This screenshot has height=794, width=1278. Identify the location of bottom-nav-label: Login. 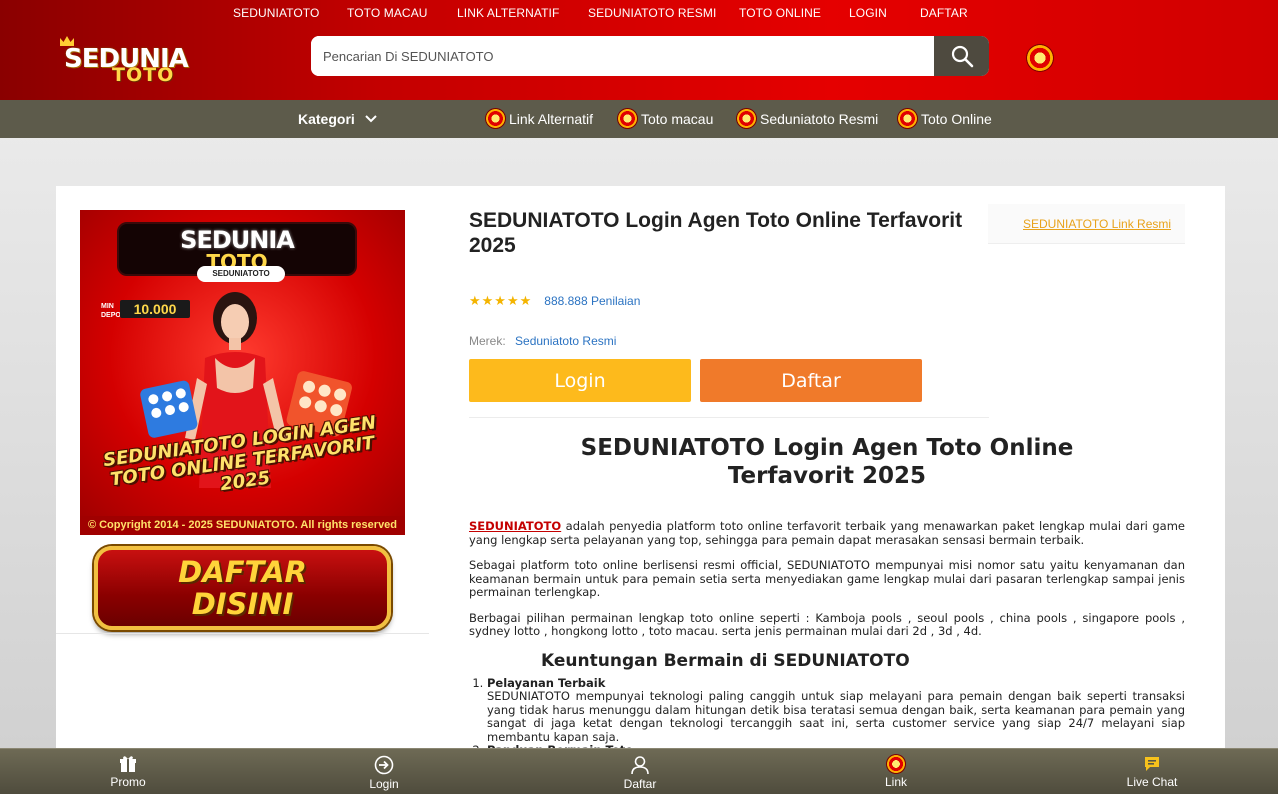
(384, 784).